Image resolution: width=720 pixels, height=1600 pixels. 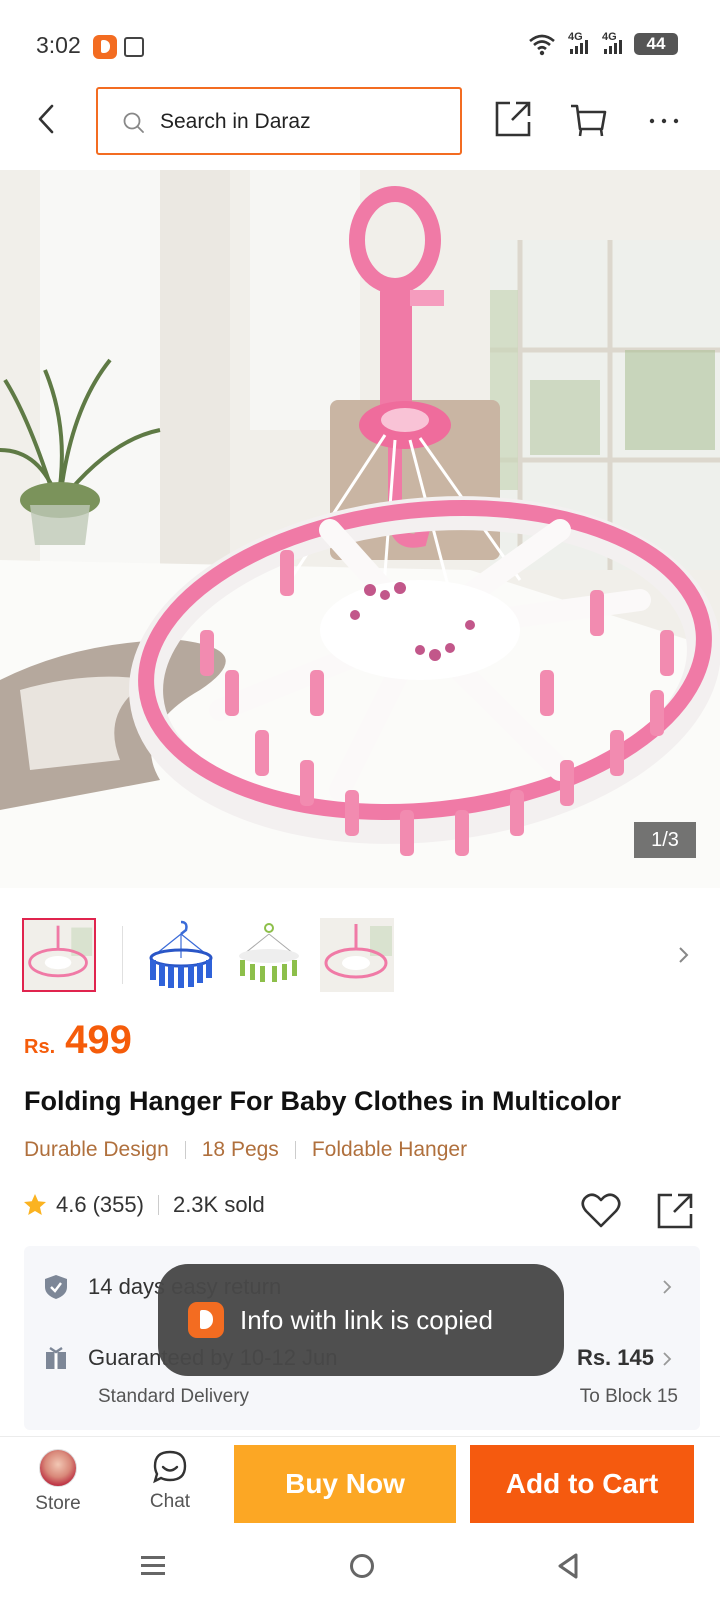 What do you see at coordinates (35, 1204) in the screenshot?
I see `star-icon` at bounding box center [35, 1204].